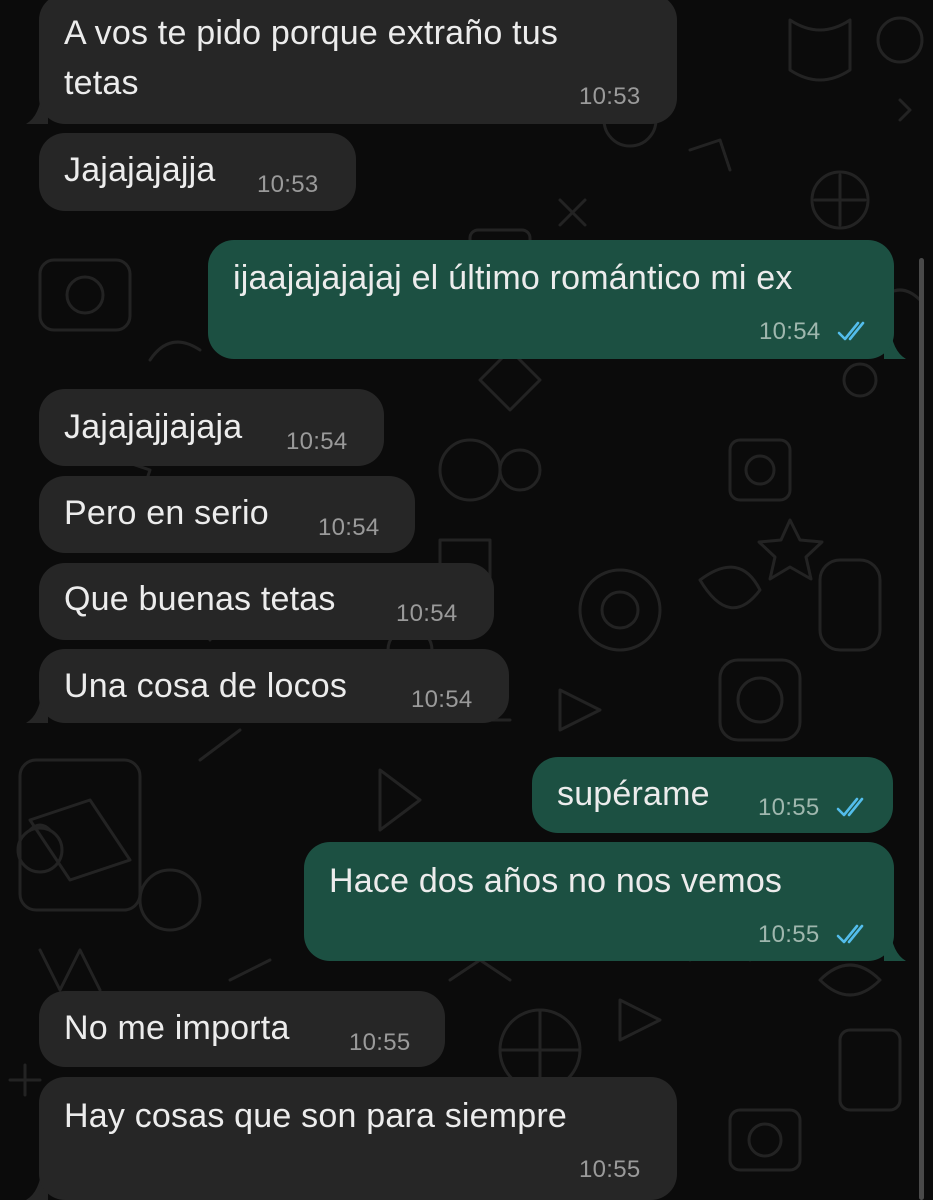 This screenshot has height=1200, width=933. I want to click on message-bubble-incoming: Jajajajajja 10:53, so click(197, 172).